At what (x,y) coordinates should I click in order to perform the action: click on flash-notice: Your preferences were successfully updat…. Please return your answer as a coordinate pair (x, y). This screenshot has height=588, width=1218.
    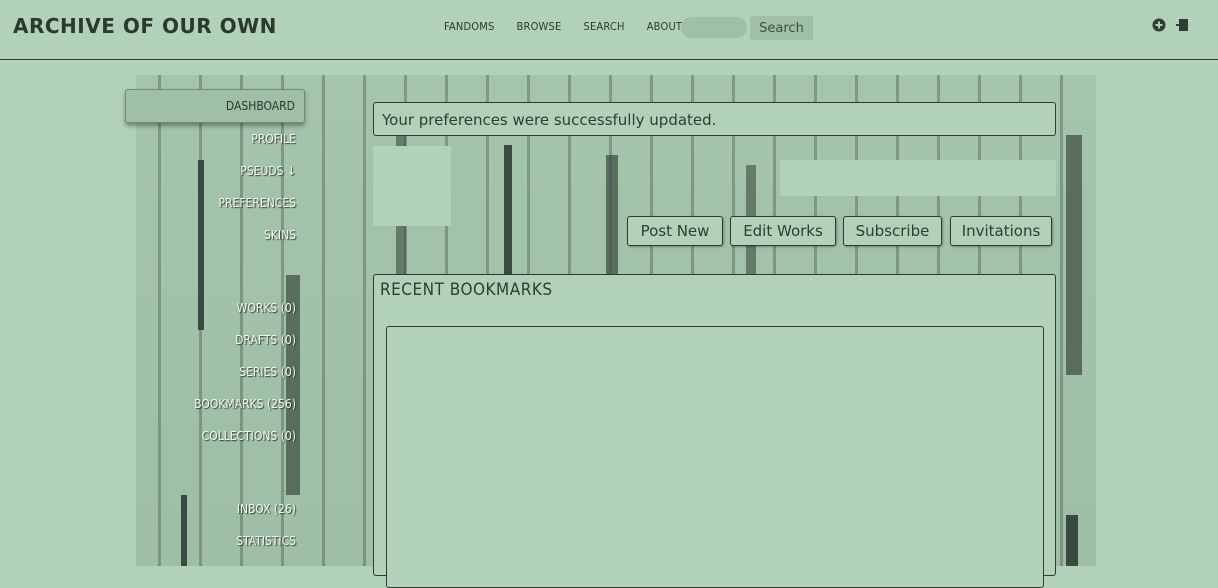
    Looking at the image, I should click on (714, 119).